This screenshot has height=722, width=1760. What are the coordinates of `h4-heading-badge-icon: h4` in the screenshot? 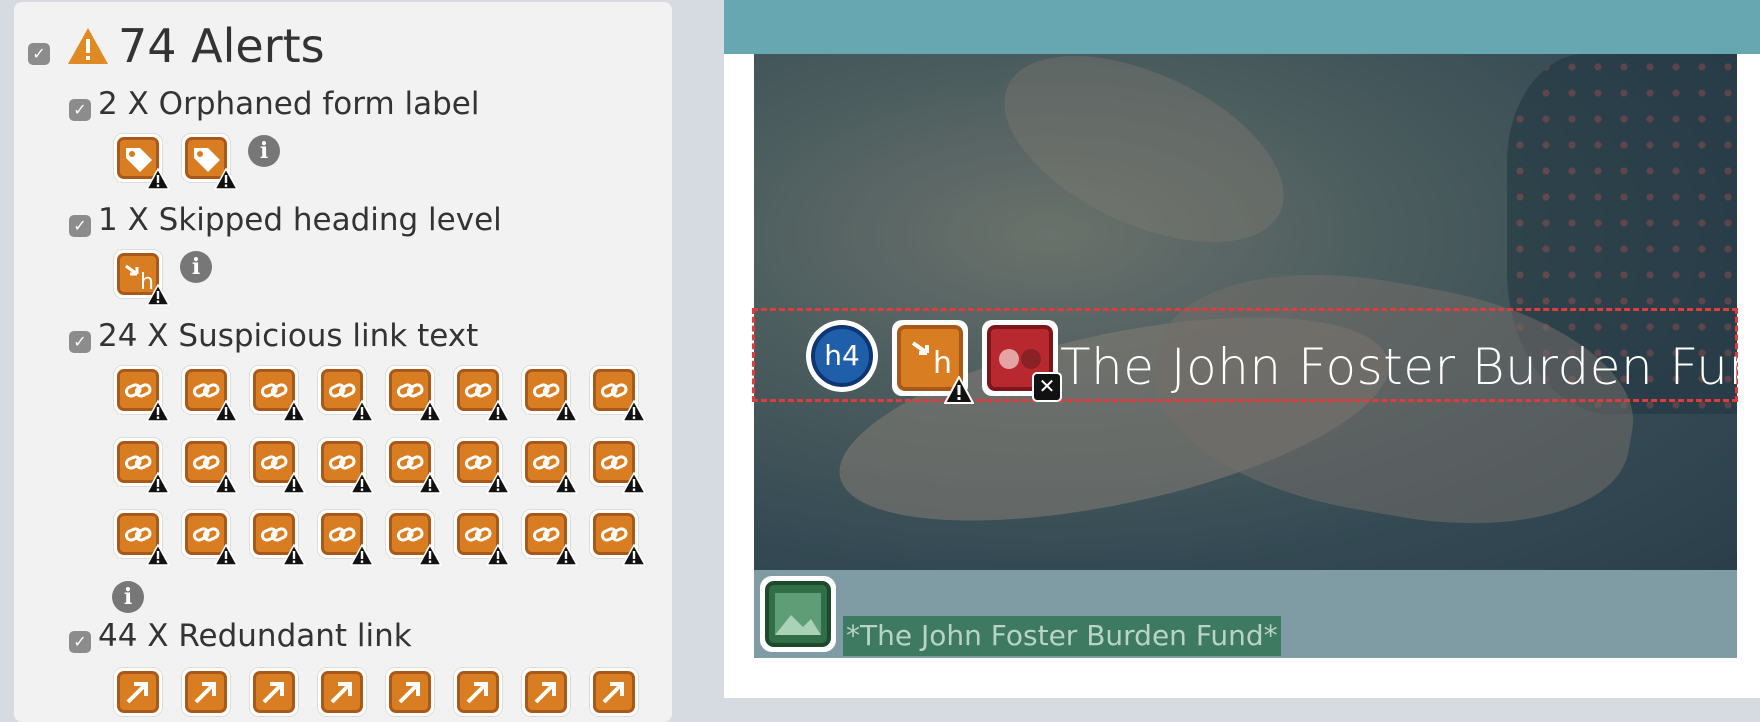 It's located at (842, 356).